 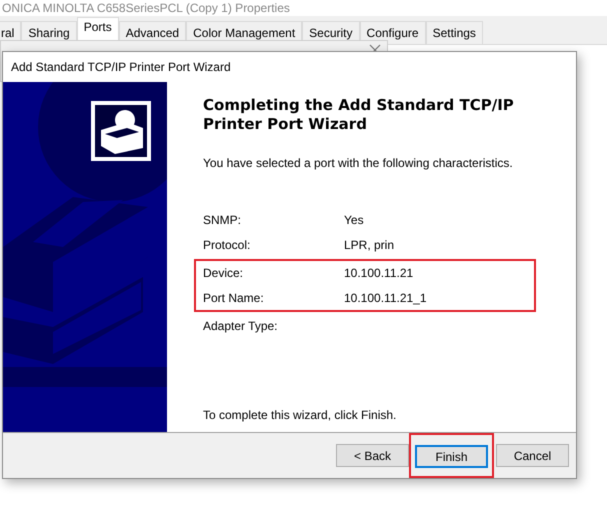 What do you see at coordinates (234, 297) in the screenshot?
I see `field-label: Port Name:` at bounding box center [234, 297].